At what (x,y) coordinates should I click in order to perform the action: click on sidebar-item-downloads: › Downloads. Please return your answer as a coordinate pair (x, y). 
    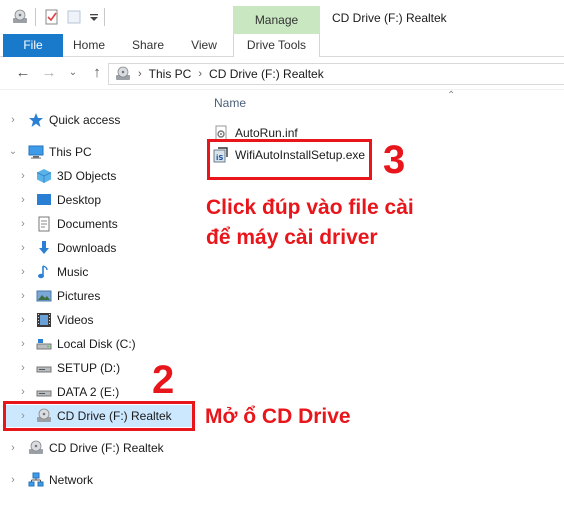
    Looking at the image, I should click on (98, 248).